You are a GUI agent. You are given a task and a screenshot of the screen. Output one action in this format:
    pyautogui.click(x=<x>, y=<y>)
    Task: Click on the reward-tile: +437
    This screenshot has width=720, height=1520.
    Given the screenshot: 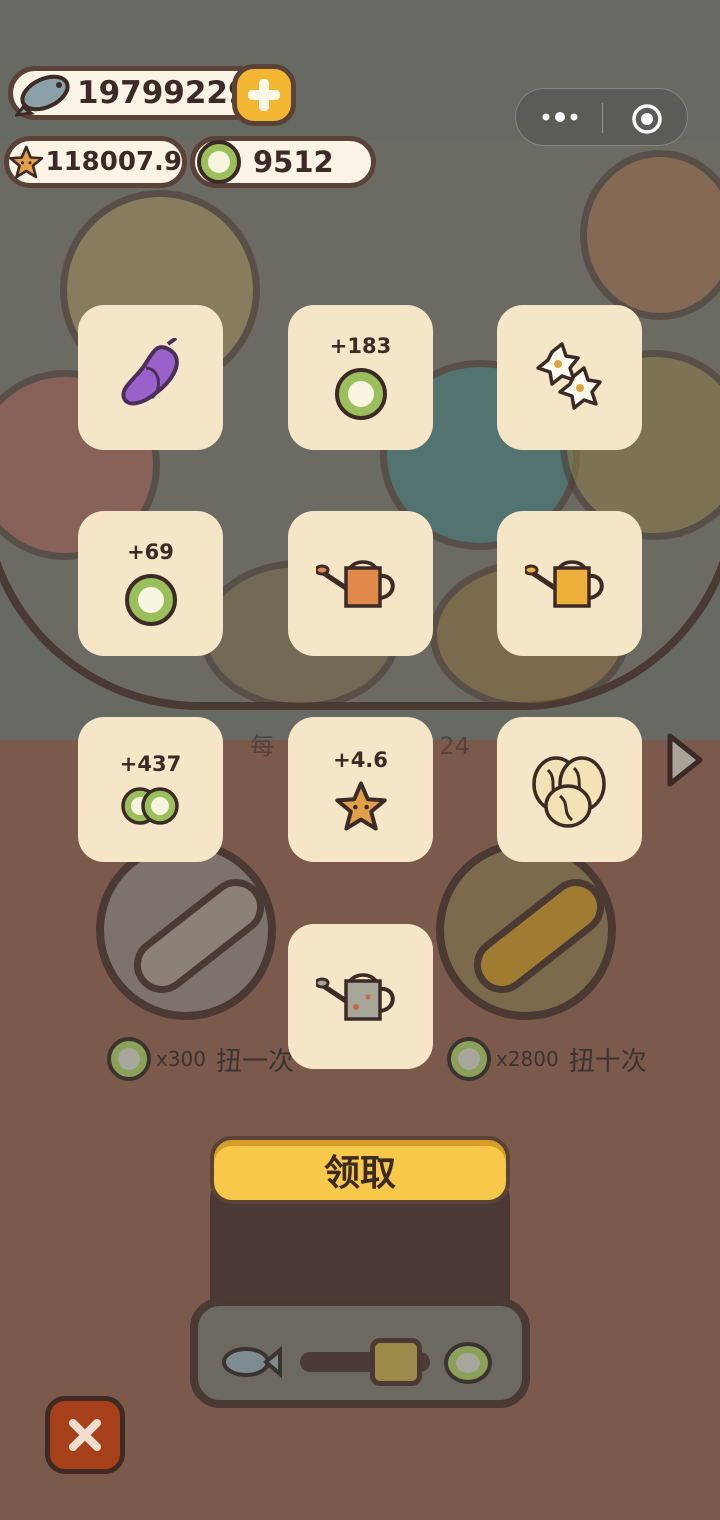 What is the action you would take?
    pyautogui.click(x=150, y=789)
    